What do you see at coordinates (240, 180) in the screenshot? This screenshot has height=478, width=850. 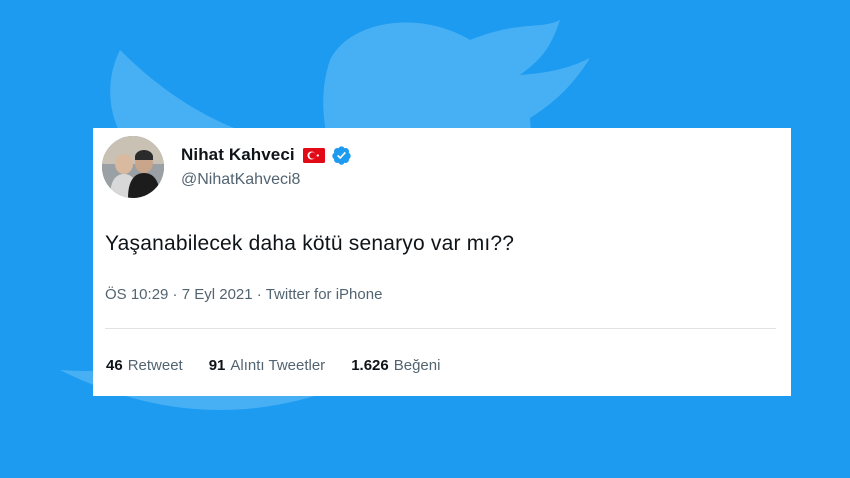 I see `author-handle: @NihatKahveci8` at bounding box center [240, 180].